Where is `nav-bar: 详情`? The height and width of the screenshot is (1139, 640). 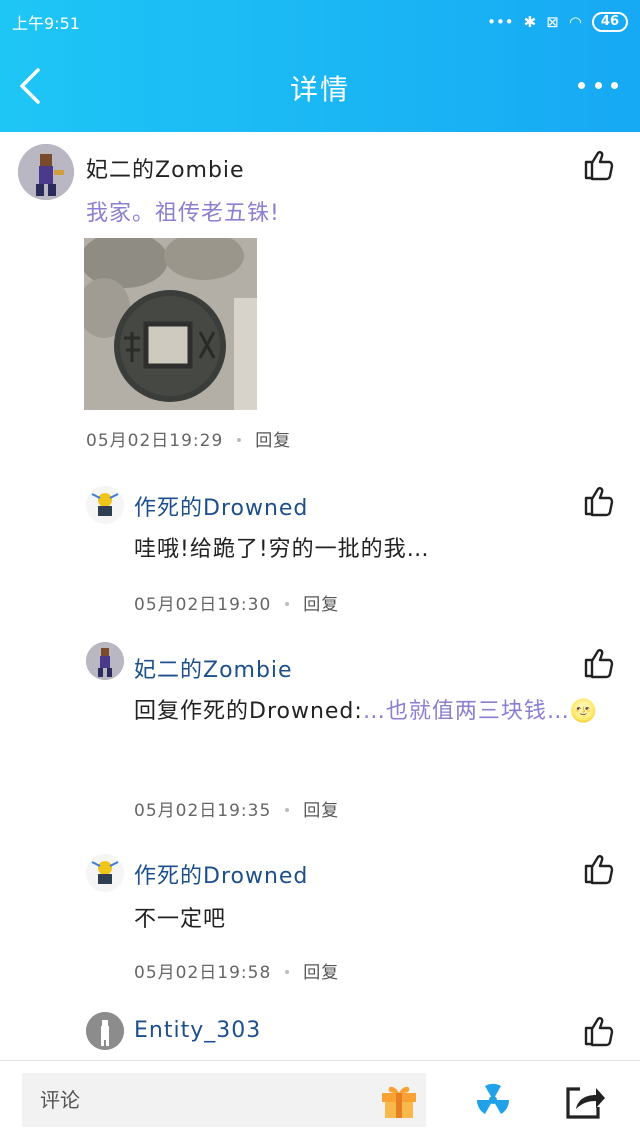
nav-bar: 详情 is located at coordinates (320, 87).